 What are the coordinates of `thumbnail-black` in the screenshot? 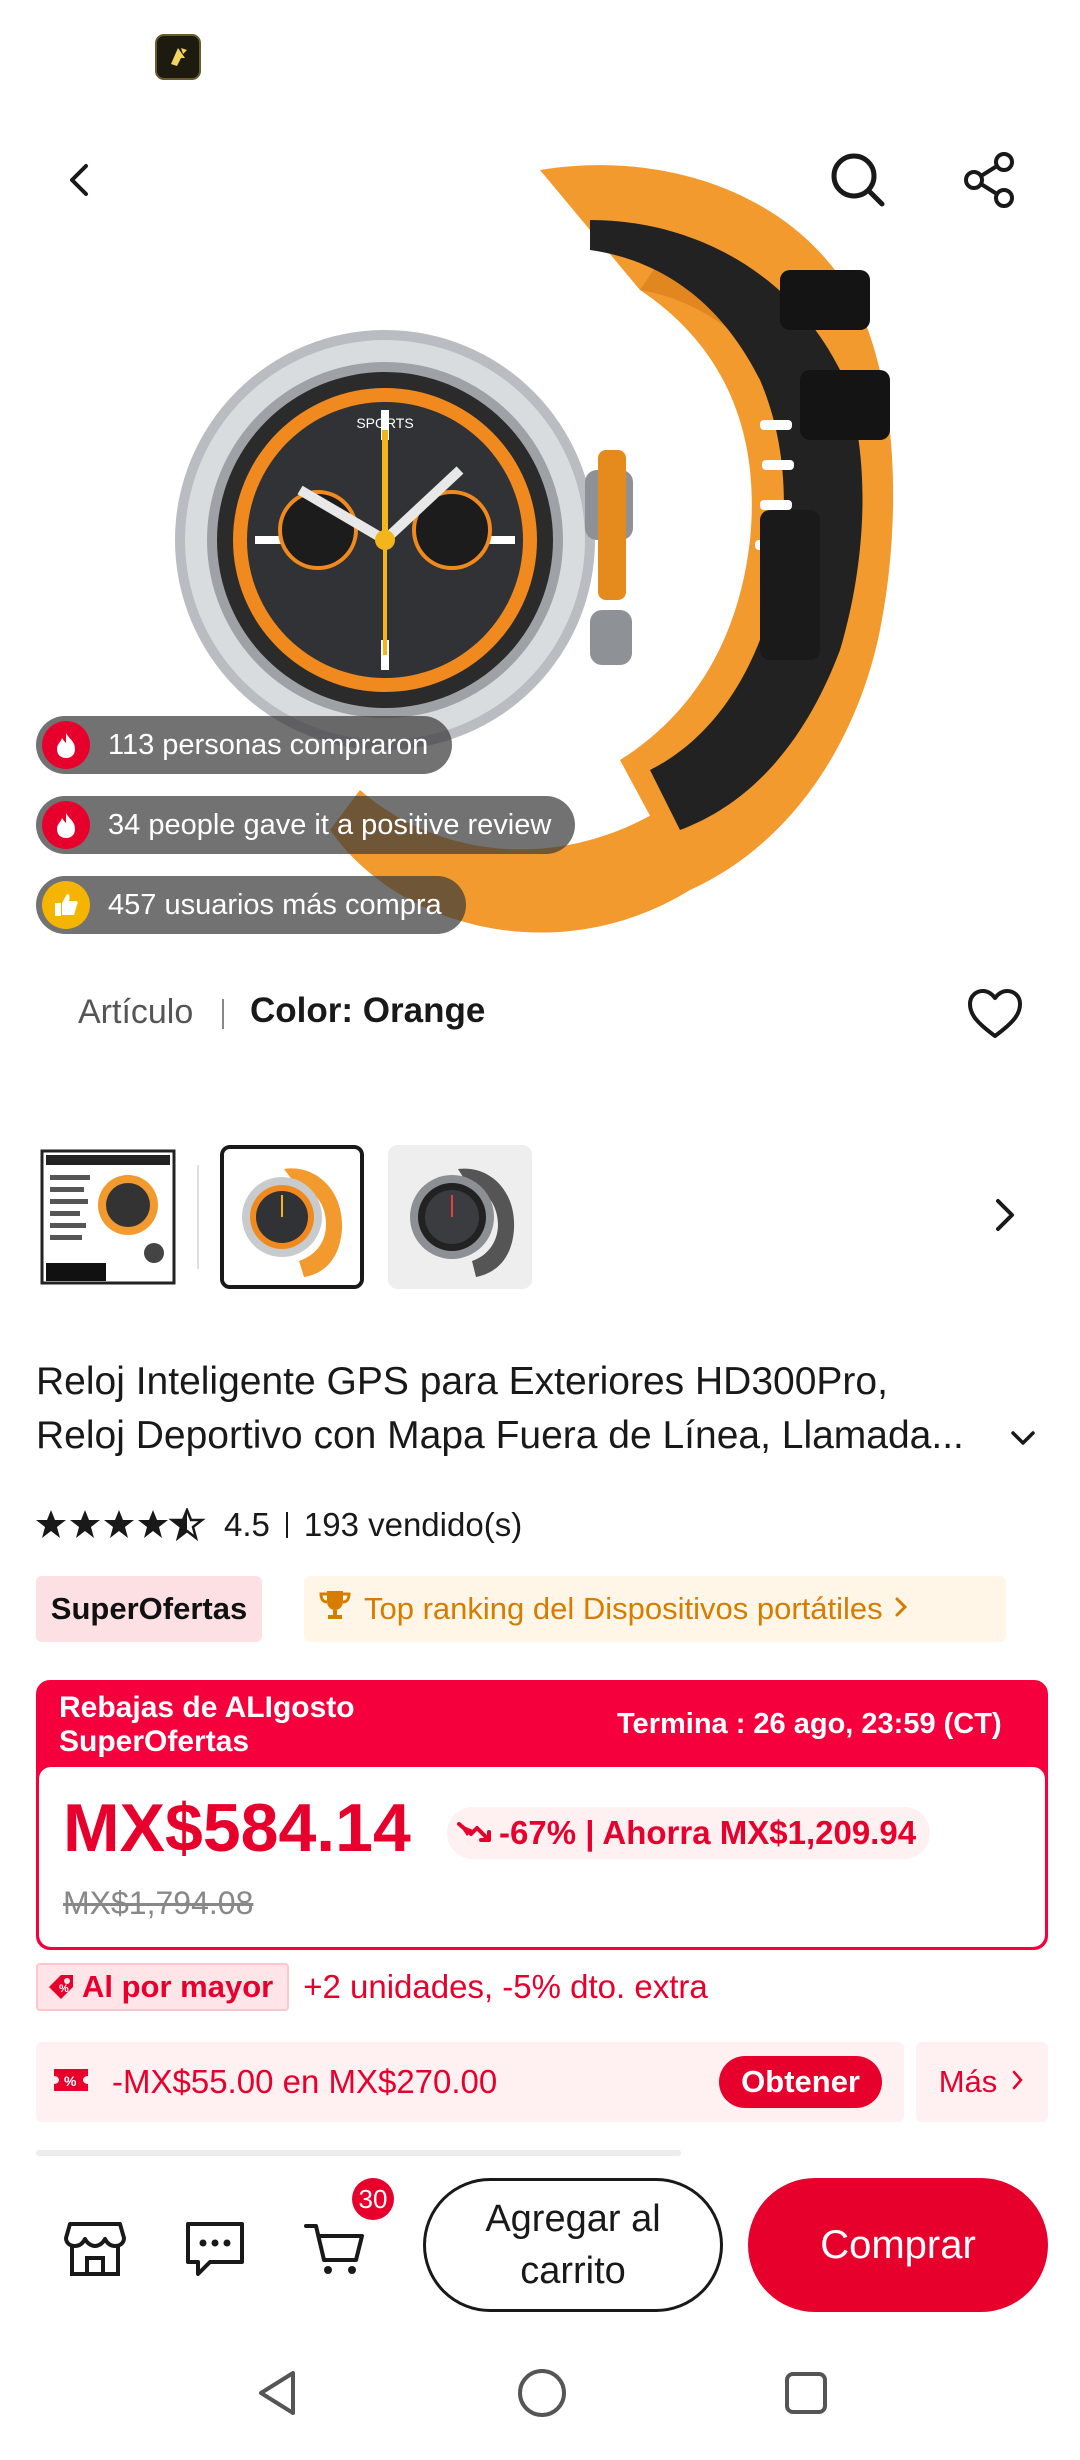 It's located at (460, 1217).